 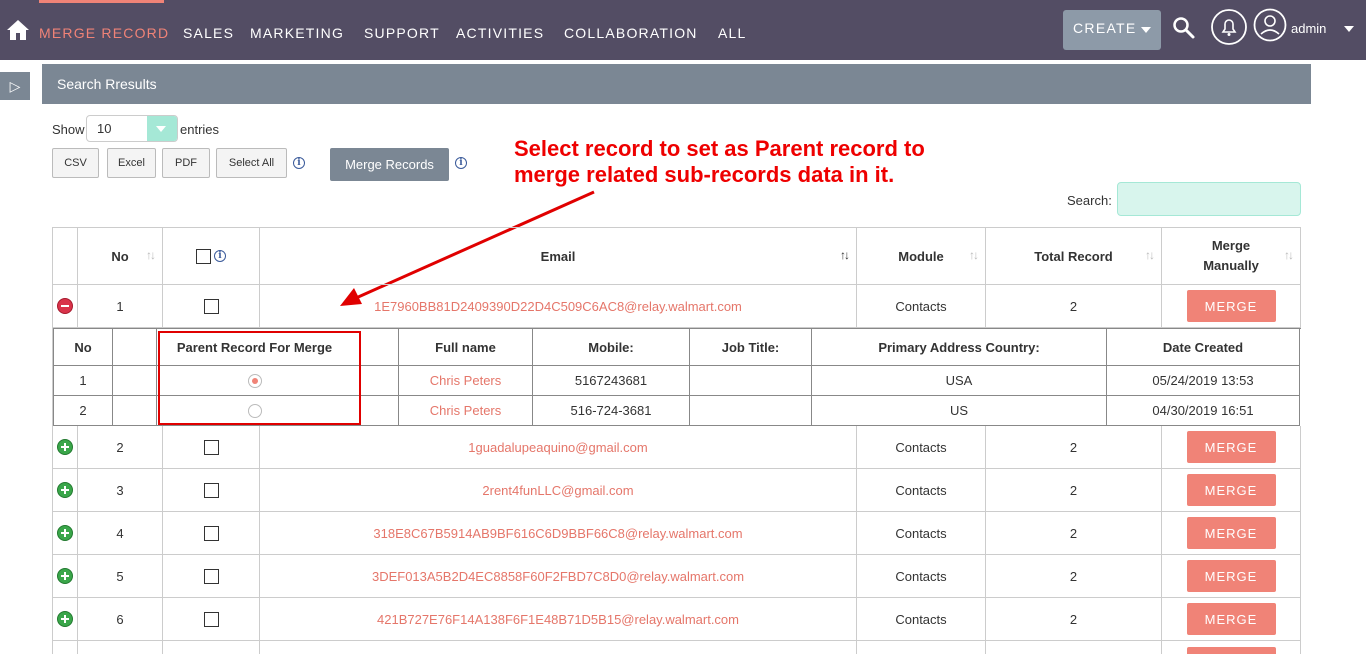 I want to click on sub-row-mobile: 5167243681, so click(x=611, y=381).